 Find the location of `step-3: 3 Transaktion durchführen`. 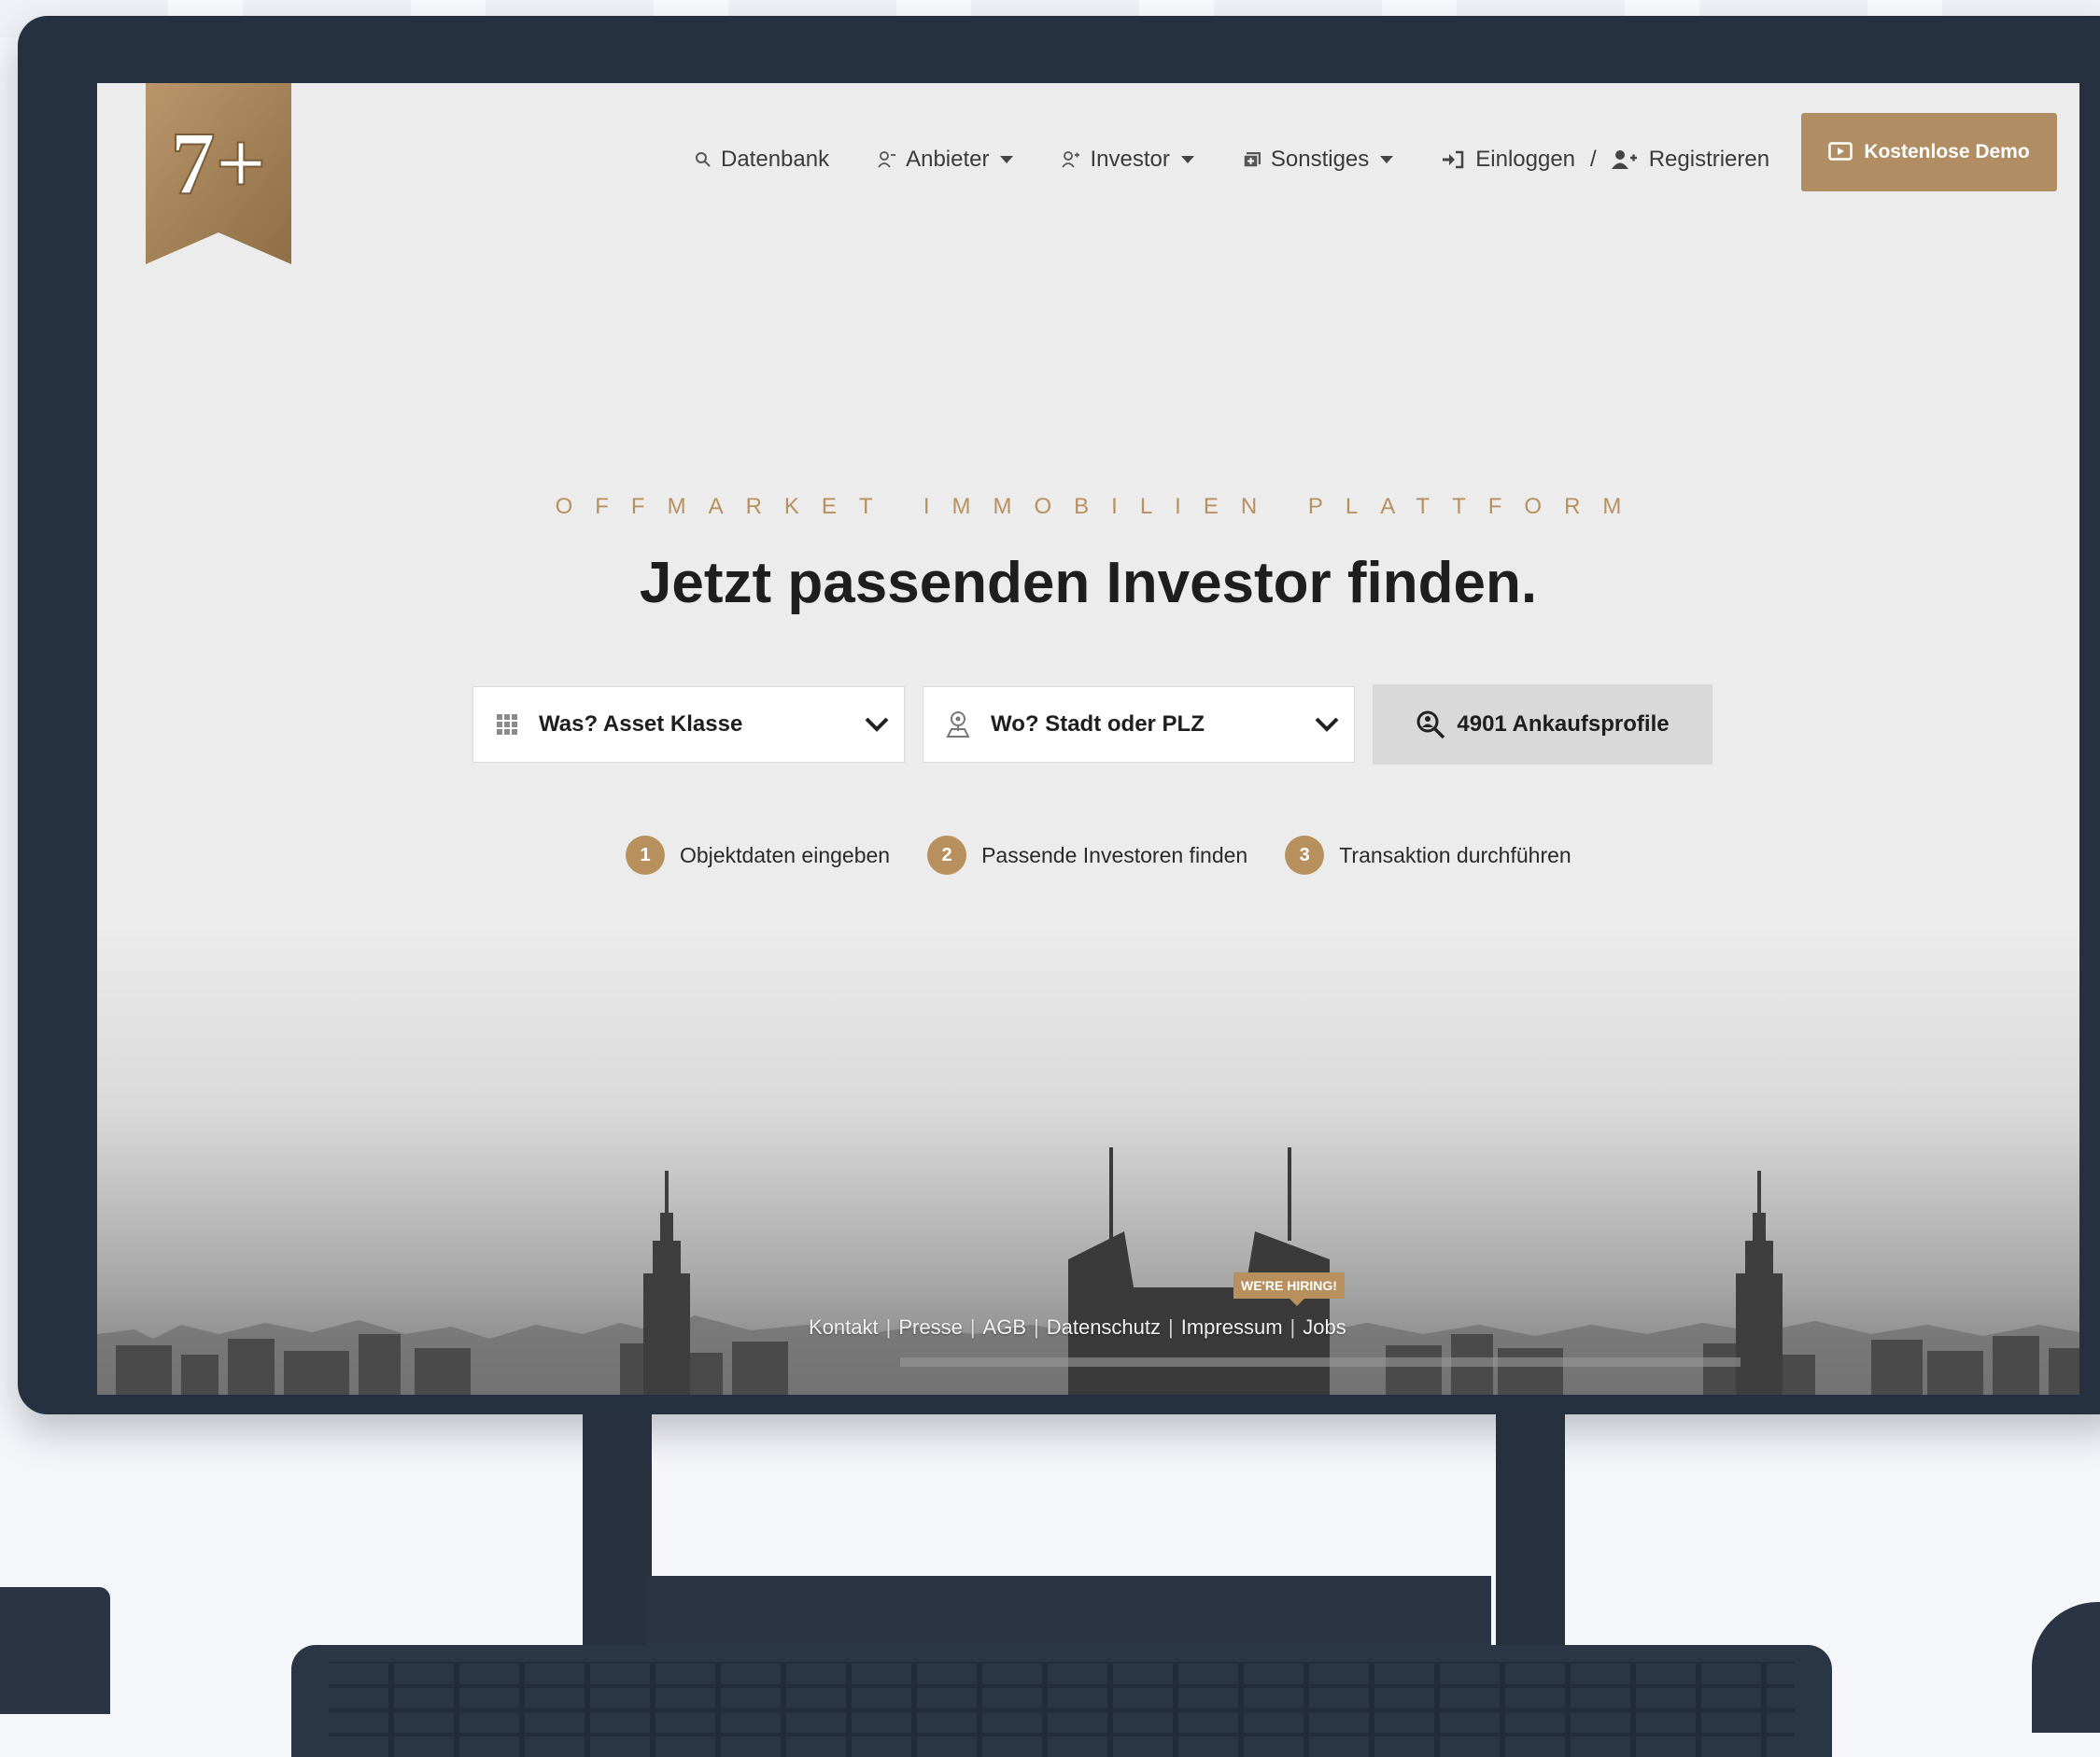

step-3: 3 Transaktion durchführen is located at coordinates (1428, 855).